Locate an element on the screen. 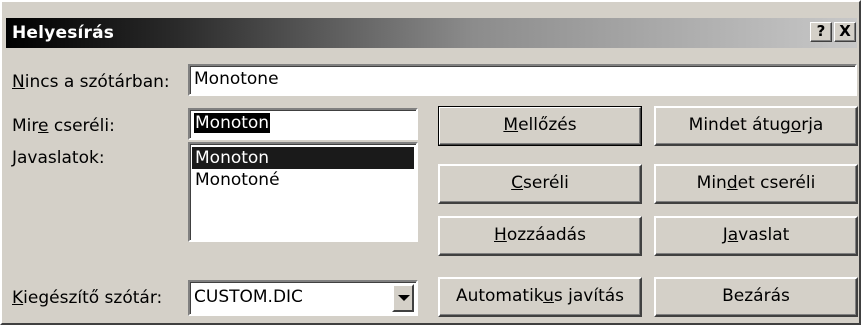  autocorrect-button: Automatikus javítás is located at coordinates (540, 297).